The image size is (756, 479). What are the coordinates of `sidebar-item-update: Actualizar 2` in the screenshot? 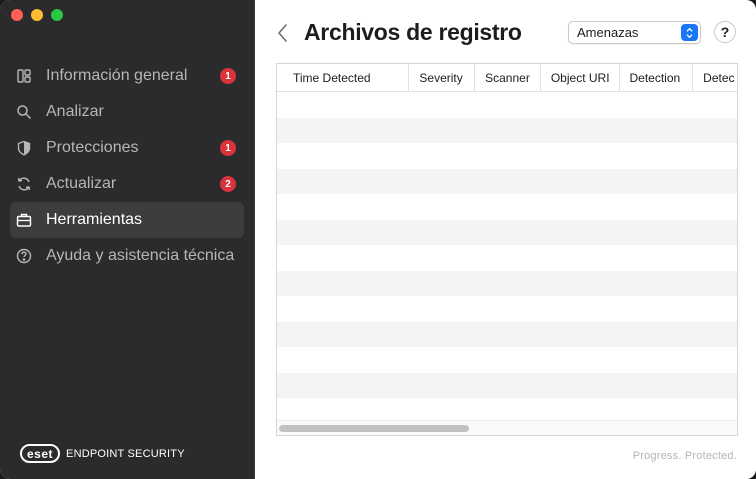 It's located at (127, 184).